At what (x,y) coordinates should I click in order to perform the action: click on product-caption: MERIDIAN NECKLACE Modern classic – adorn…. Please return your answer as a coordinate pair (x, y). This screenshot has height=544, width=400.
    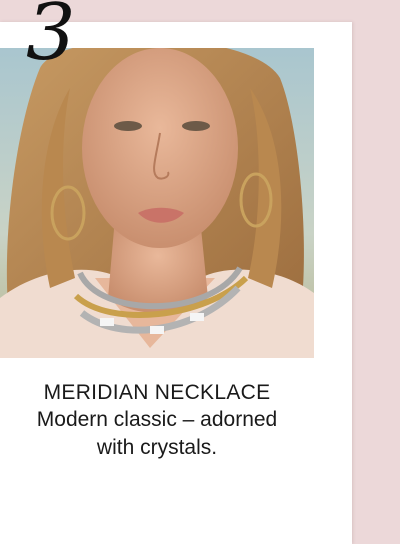
    Looking at the image, I should click on (157, 421).